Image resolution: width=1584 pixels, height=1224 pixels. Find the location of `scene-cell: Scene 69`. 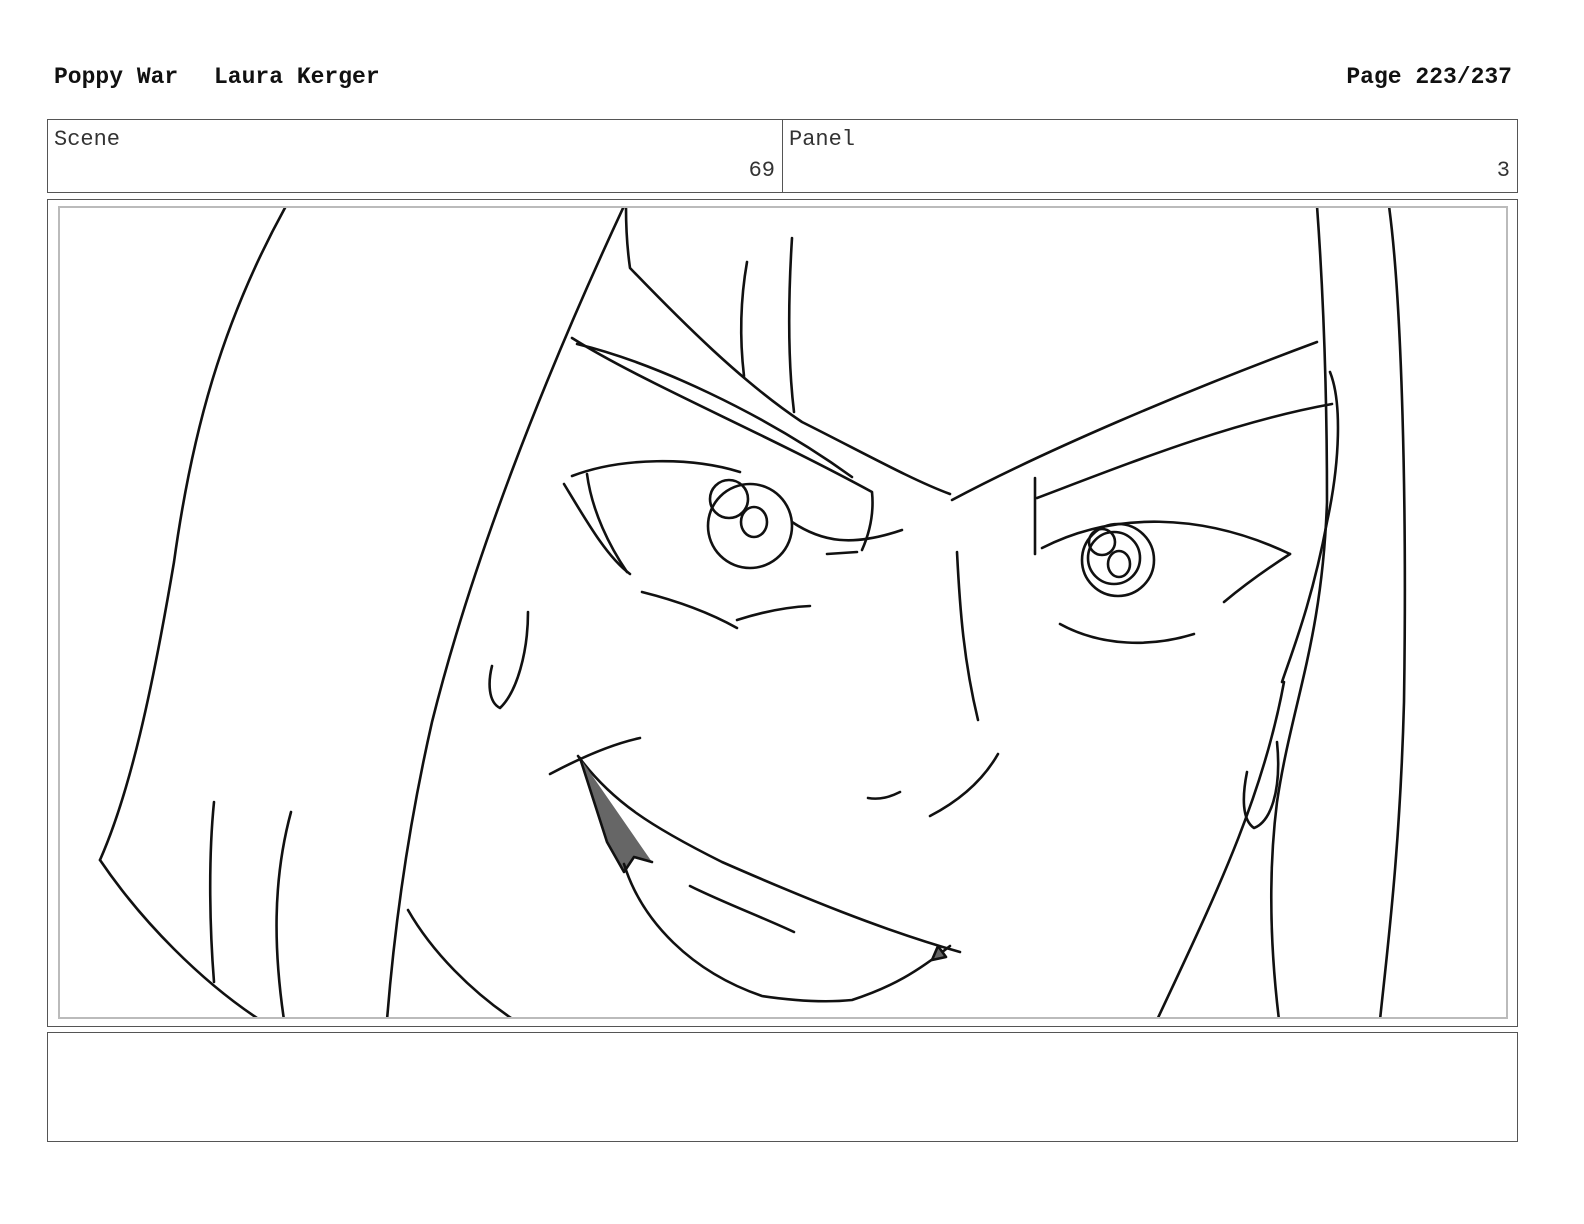

scene-cell: Scene 69 is located at coordinates (415, 156).